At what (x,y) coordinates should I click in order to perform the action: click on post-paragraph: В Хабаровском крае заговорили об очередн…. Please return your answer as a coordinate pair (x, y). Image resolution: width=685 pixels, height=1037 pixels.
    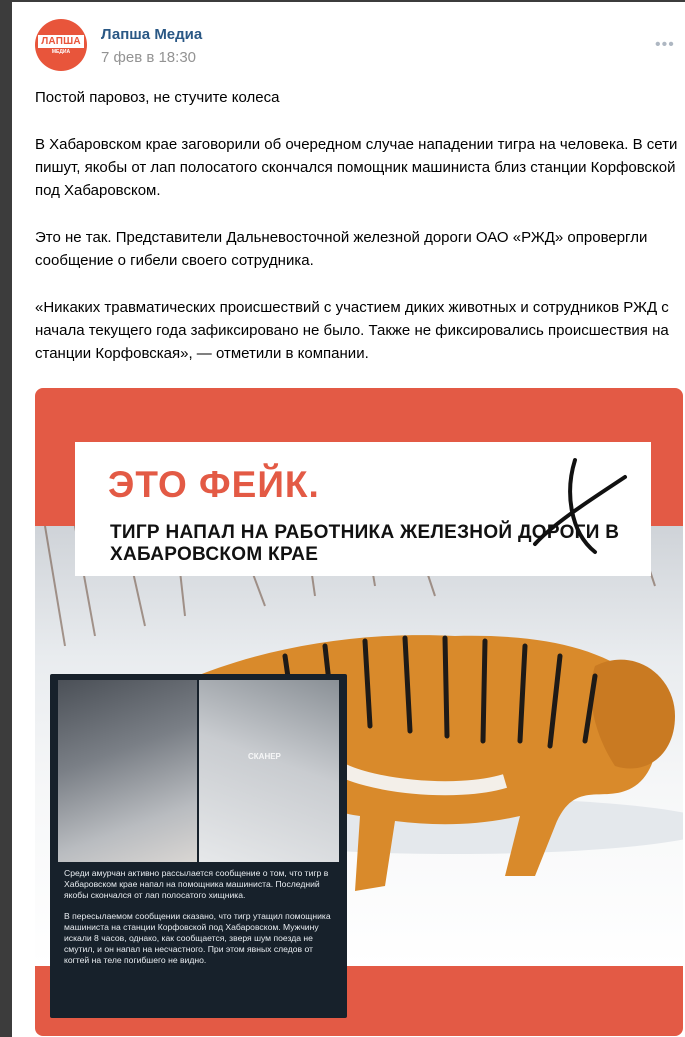
    Looking at the image, I should click on (356, 167).